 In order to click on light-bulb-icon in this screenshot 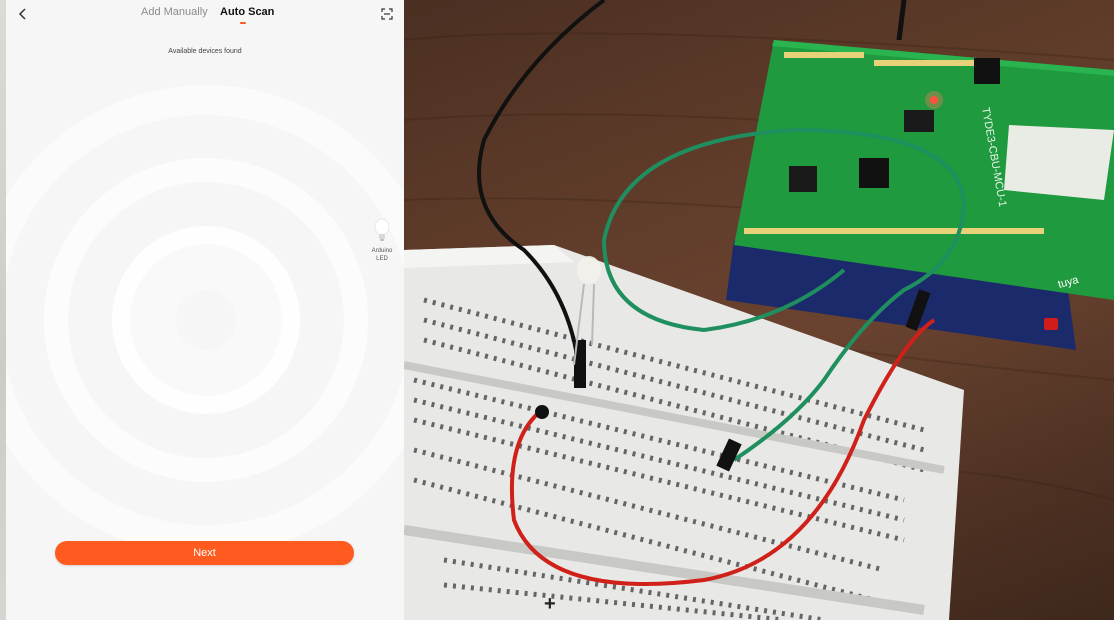, I will do `click(382, 229)`.